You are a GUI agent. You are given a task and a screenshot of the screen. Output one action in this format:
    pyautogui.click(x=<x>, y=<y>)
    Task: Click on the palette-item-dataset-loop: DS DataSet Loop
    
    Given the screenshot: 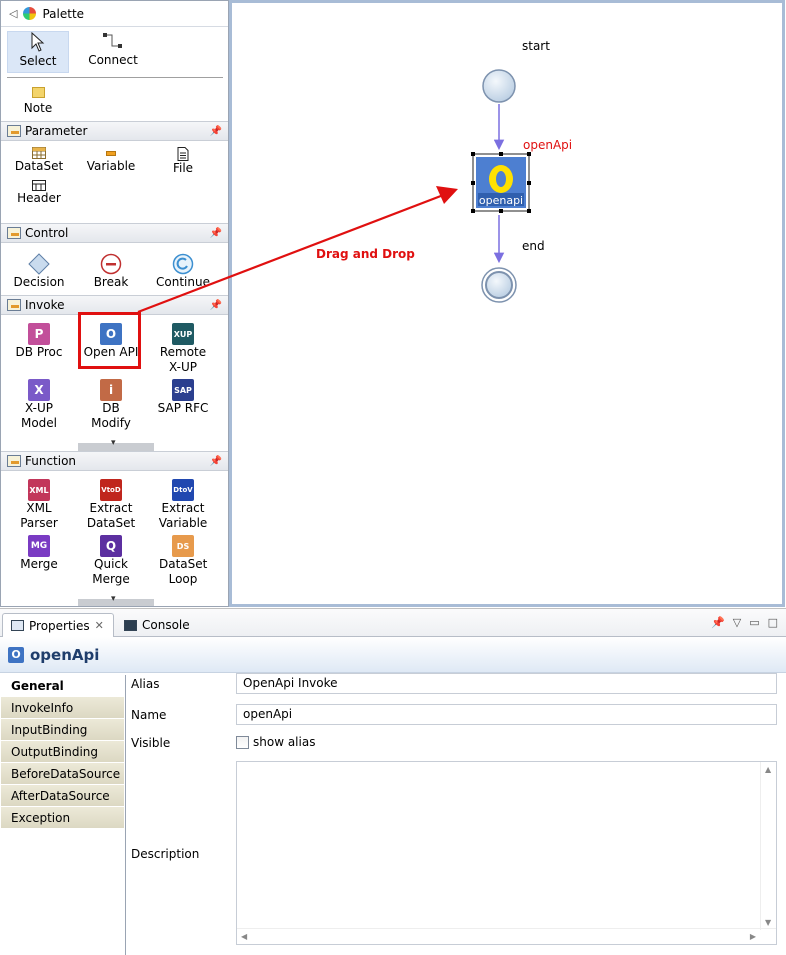 What is the action you would take?
    pyautogui.click(x=183, y=559)
    